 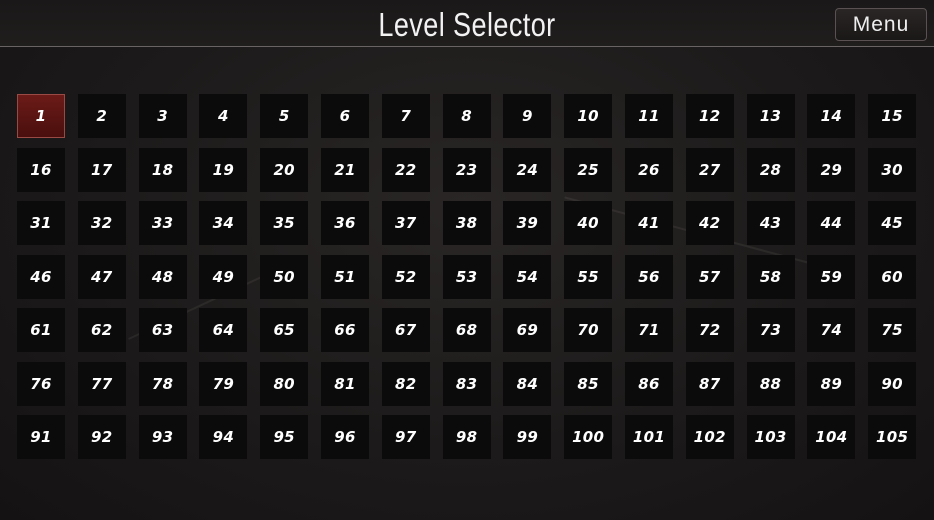 What do you see at coordinates (162, 437) in the screenshot?
I see `level-button-93: 93` at bounding box center [162, 437].